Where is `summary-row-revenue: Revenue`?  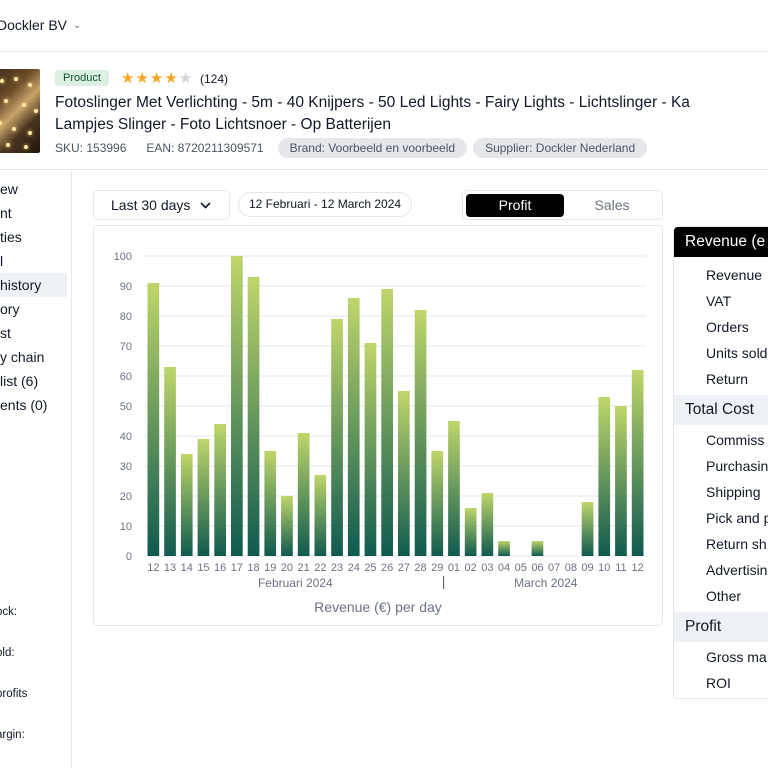
summary-row-revenue: Revenue is located at coordinates (734, 275).